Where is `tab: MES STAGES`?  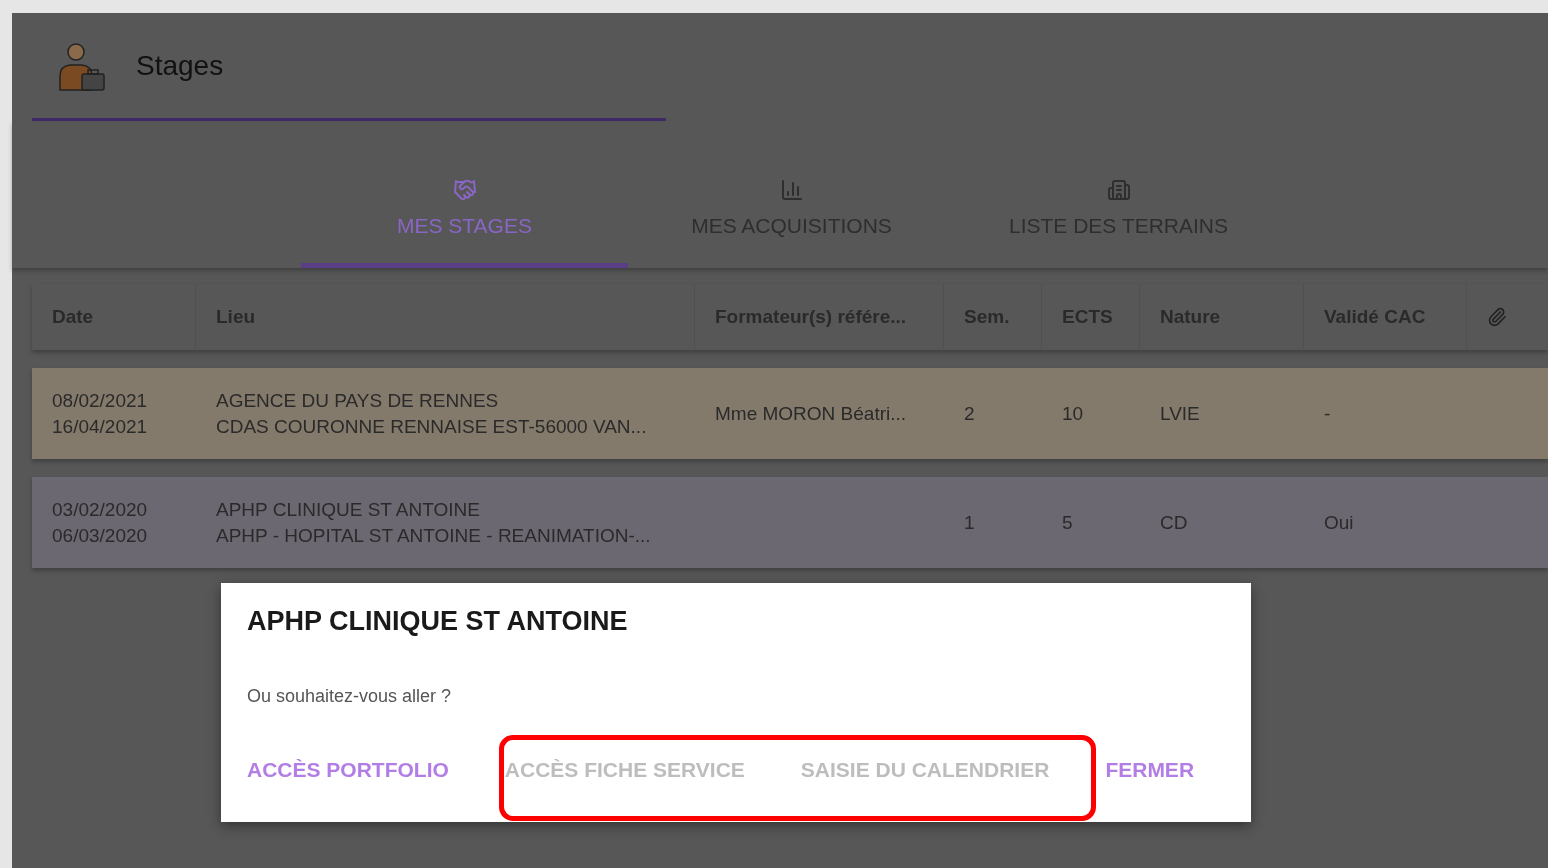 tab: MES STAGES is located at coordinates (464, 194).